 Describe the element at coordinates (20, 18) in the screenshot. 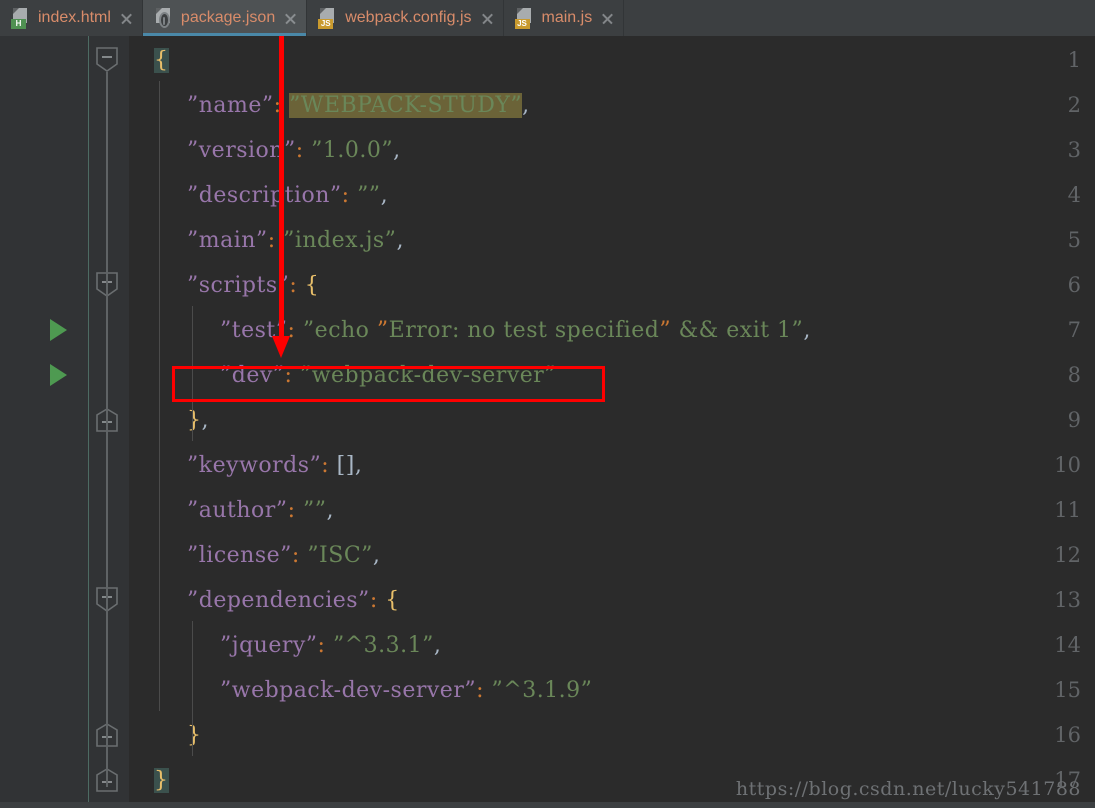

I see `html-file-icon: H` at that location.